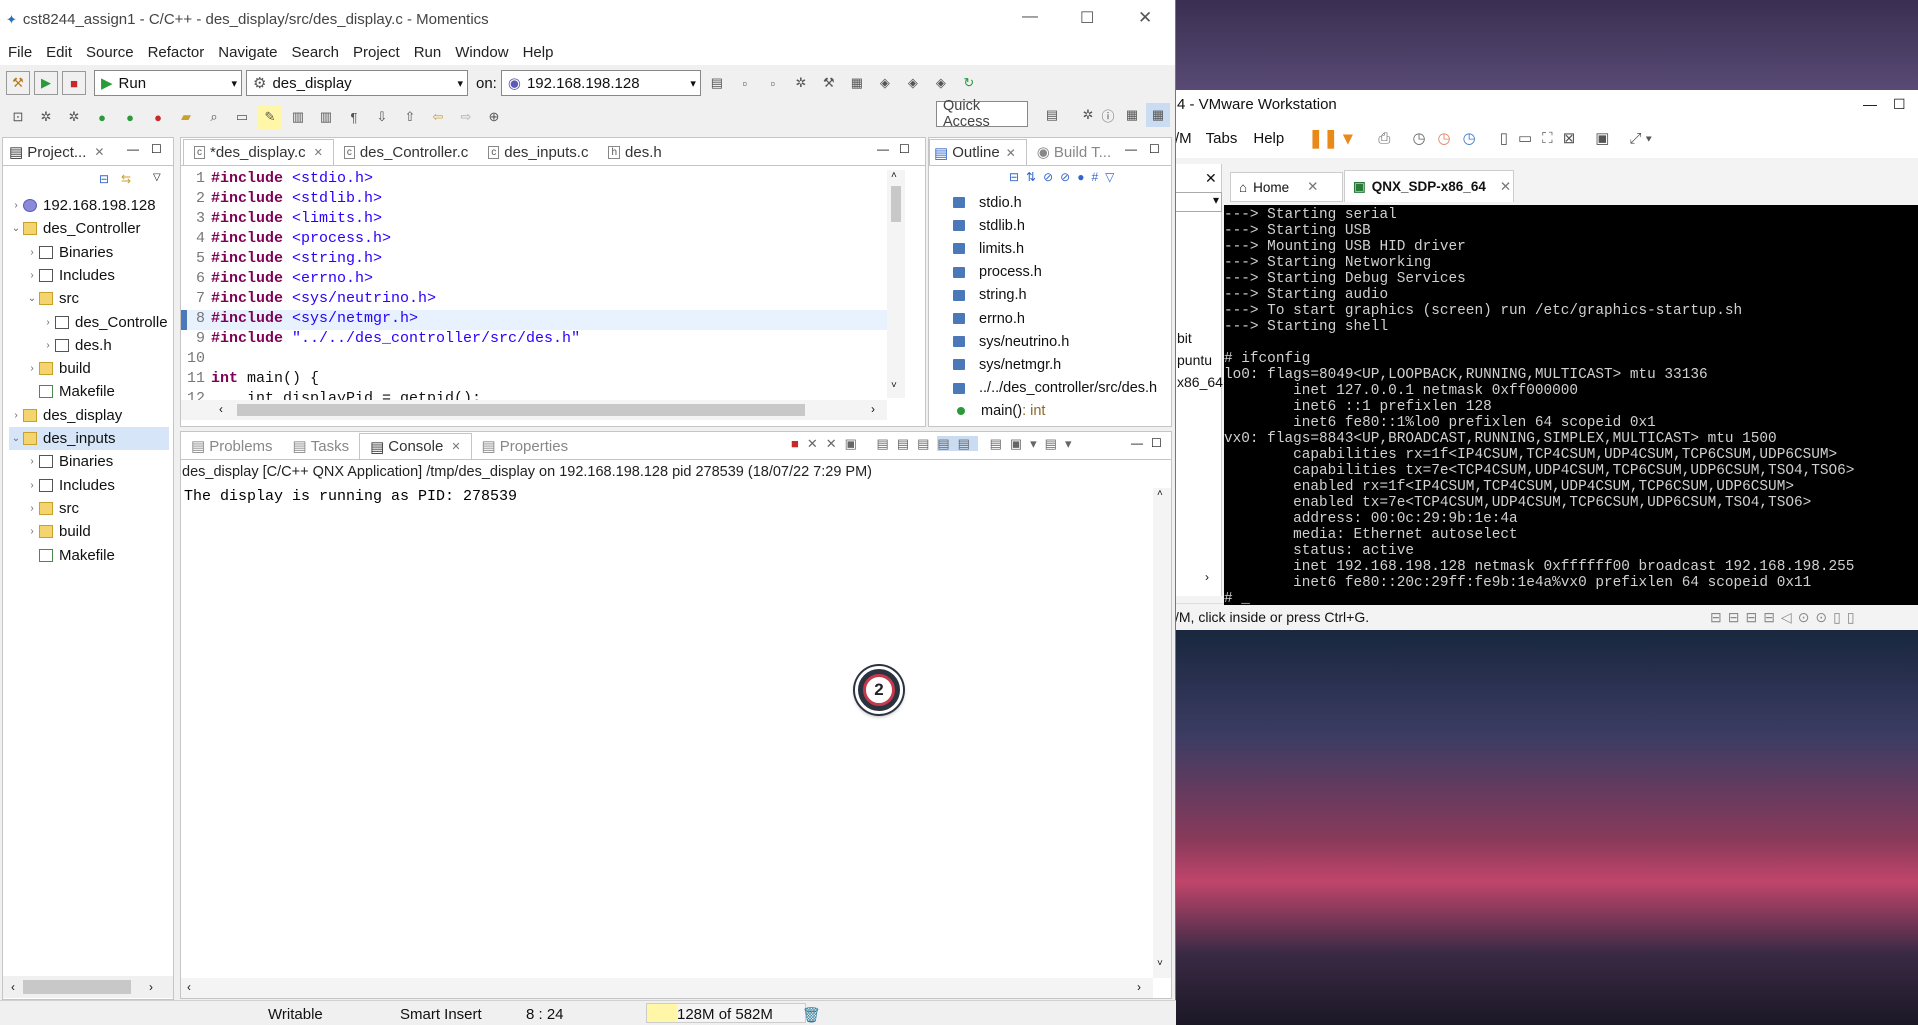 This screenshot has width=1918, height=1025. Describe the element at coordinates (535, 200) in the screenshot. I see `code-line: 2 #include <stdlib.h>` at that location.